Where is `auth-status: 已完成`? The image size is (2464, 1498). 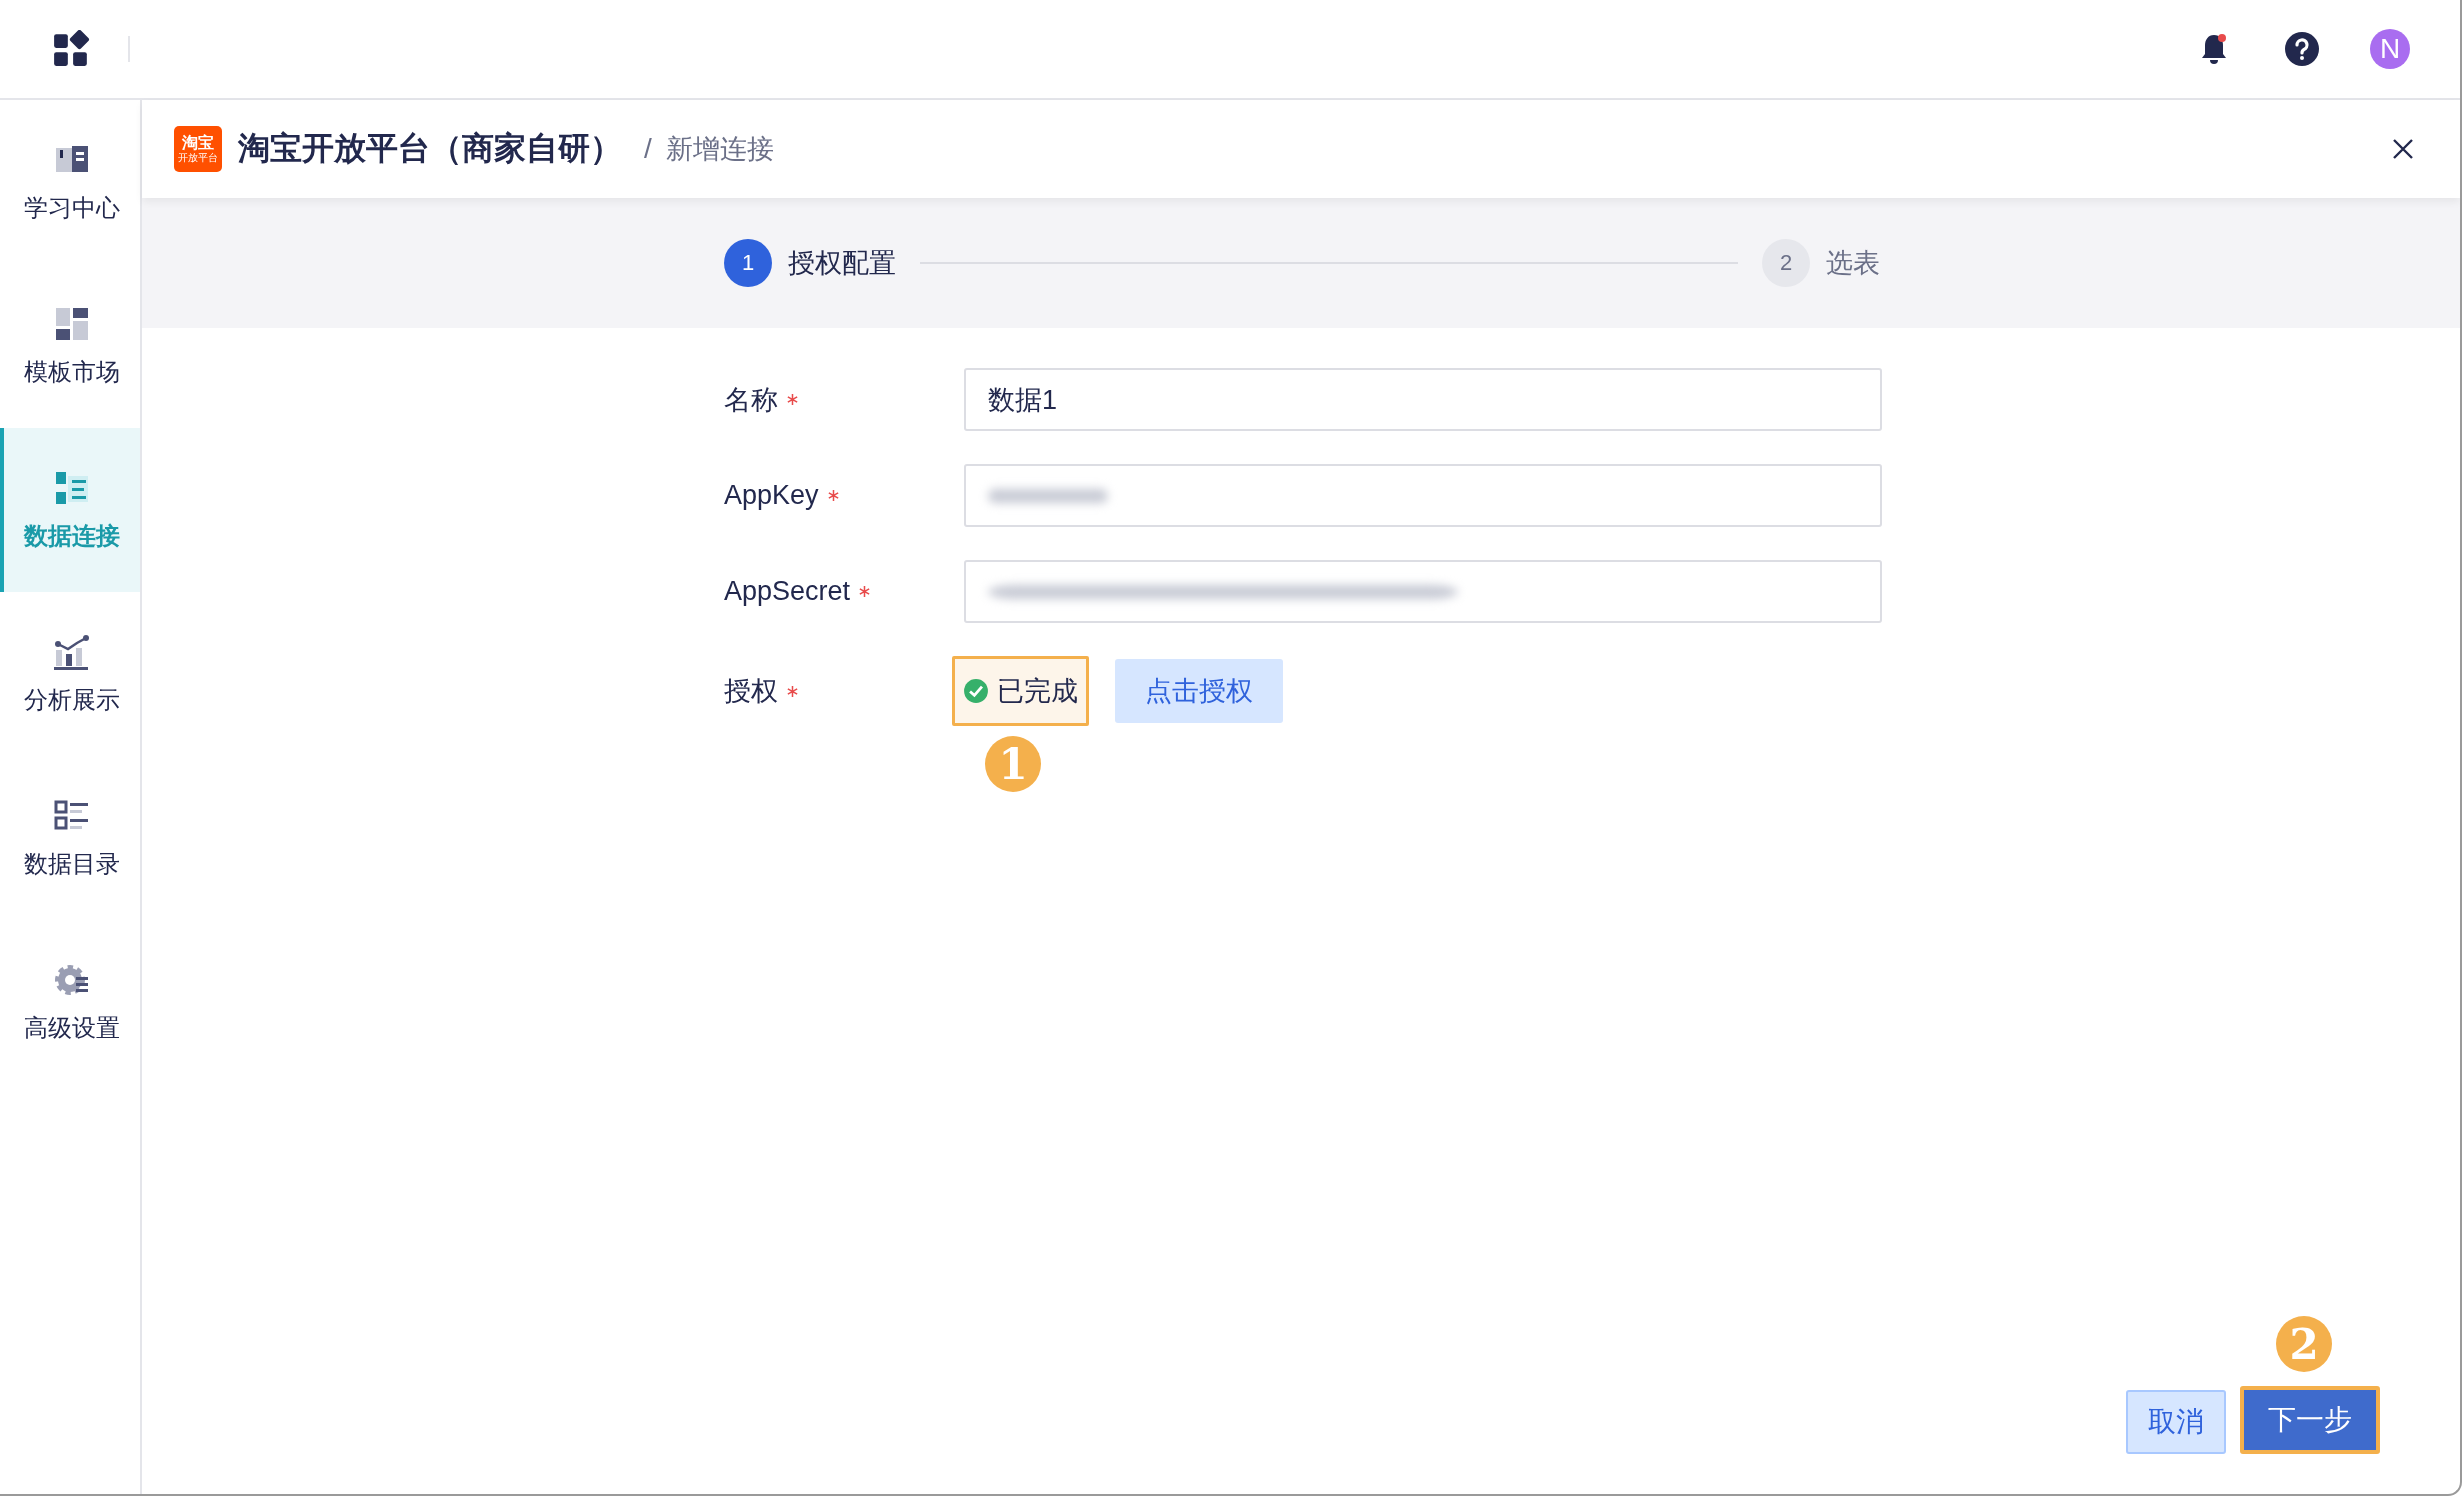
auth-status: 已完成 is located at coordinates (1020, 691).